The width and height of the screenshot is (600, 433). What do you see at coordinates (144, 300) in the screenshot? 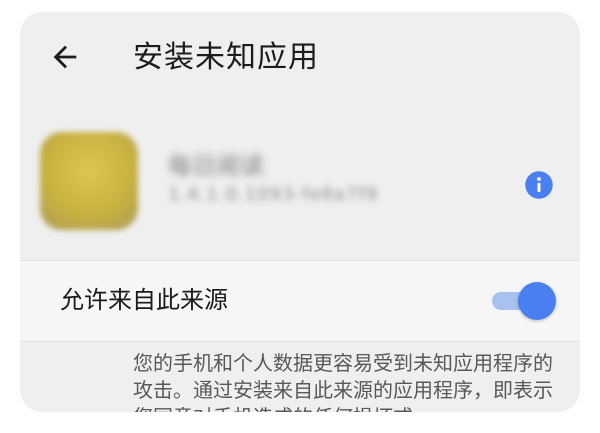
I see `allow-from-source-label: 允许来自此来源` at bounding box center [144, 300].